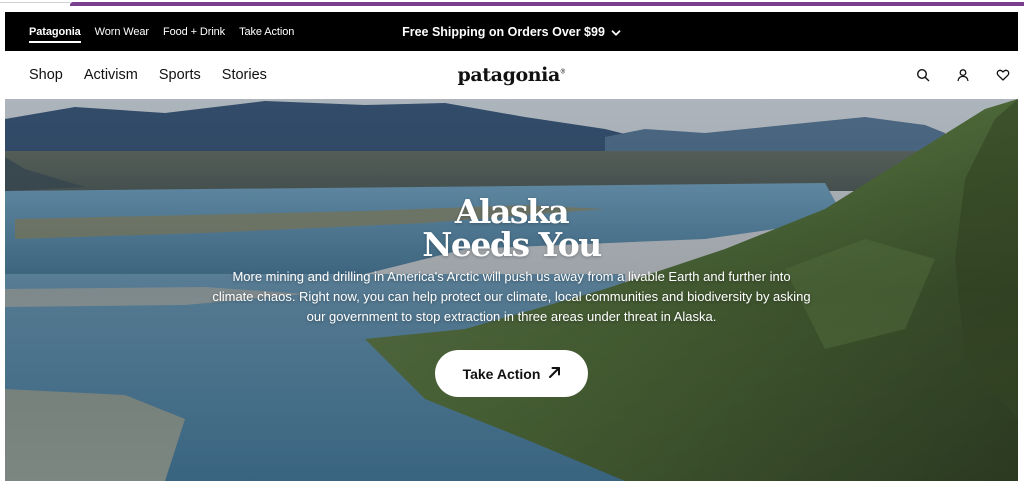  I want to click on heart-icon, so click(1003, 75).